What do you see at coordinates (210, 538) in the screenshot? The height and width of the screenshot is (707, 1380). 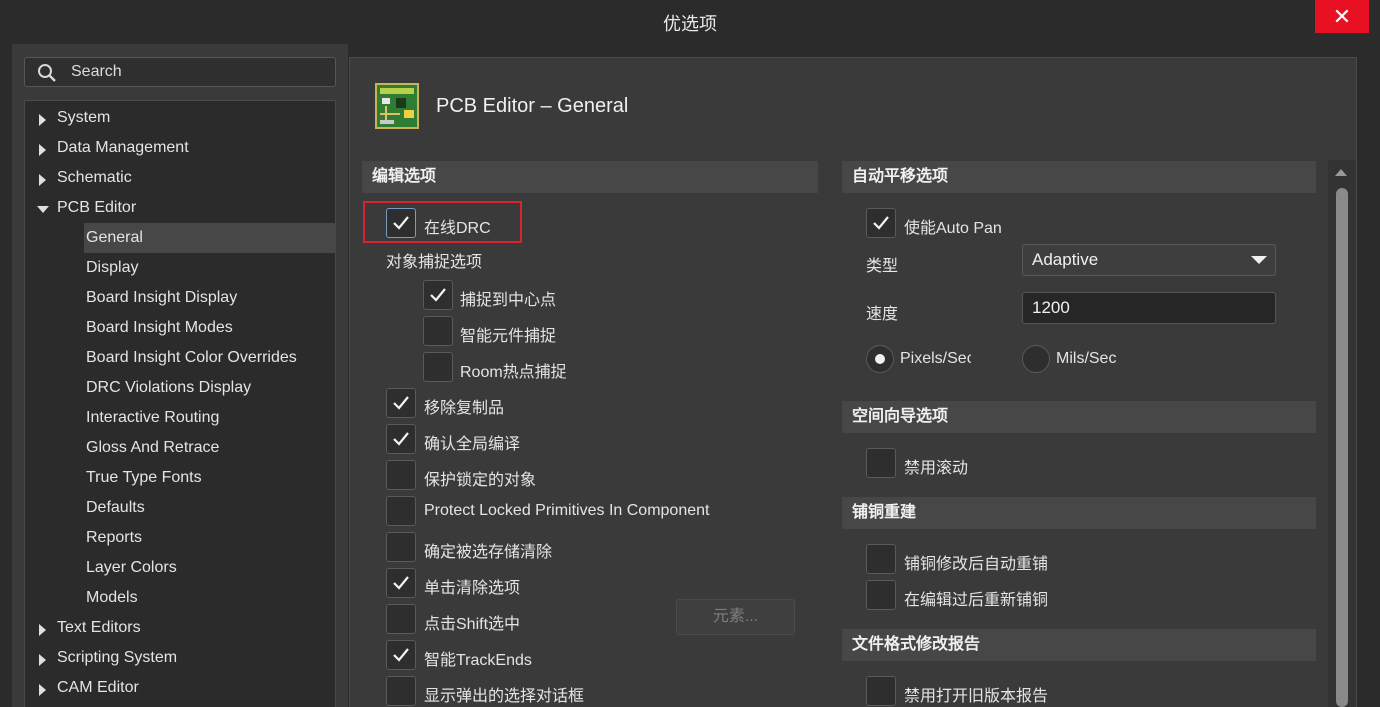 I see `tree-item-reports: Reports` at bounding box center [210, 538].